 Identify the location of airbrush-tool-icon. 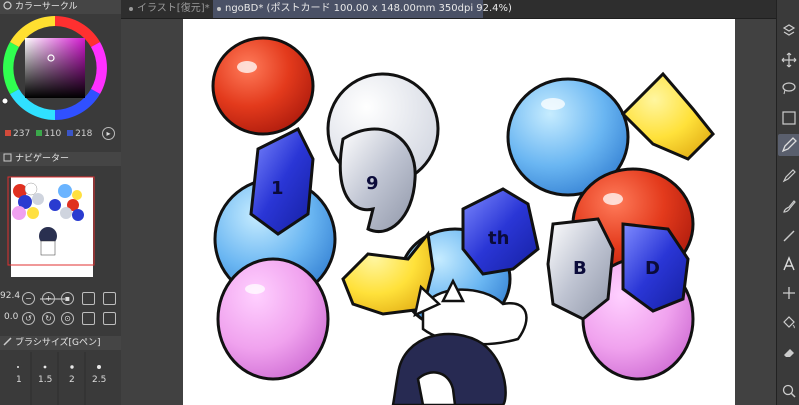
(789, 236).